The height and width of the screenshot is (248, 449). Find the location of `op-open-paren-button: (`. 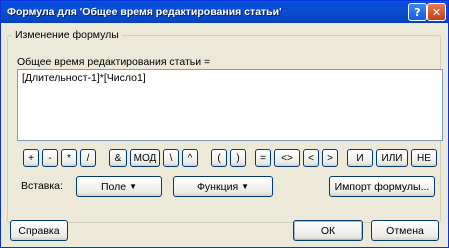

op-open-paren-button: ( is located at coordinates (219, 158).